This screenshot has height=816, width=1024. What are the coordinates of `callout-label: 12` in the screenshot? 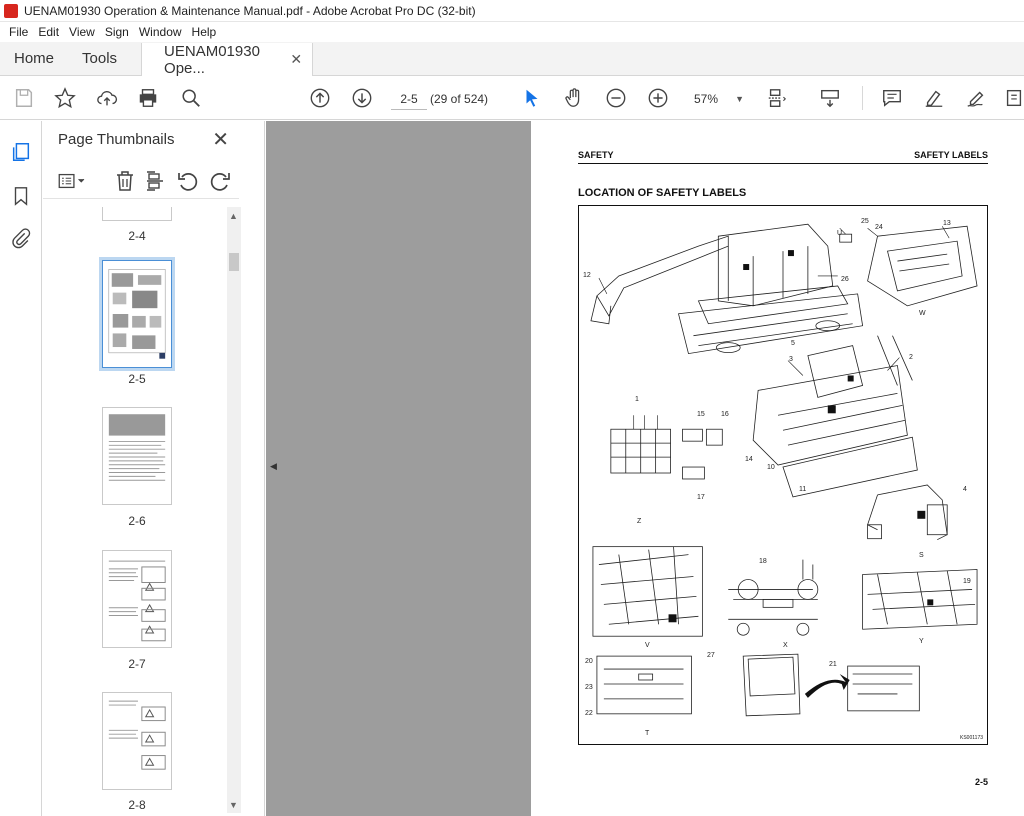 It's located at (587, 275).